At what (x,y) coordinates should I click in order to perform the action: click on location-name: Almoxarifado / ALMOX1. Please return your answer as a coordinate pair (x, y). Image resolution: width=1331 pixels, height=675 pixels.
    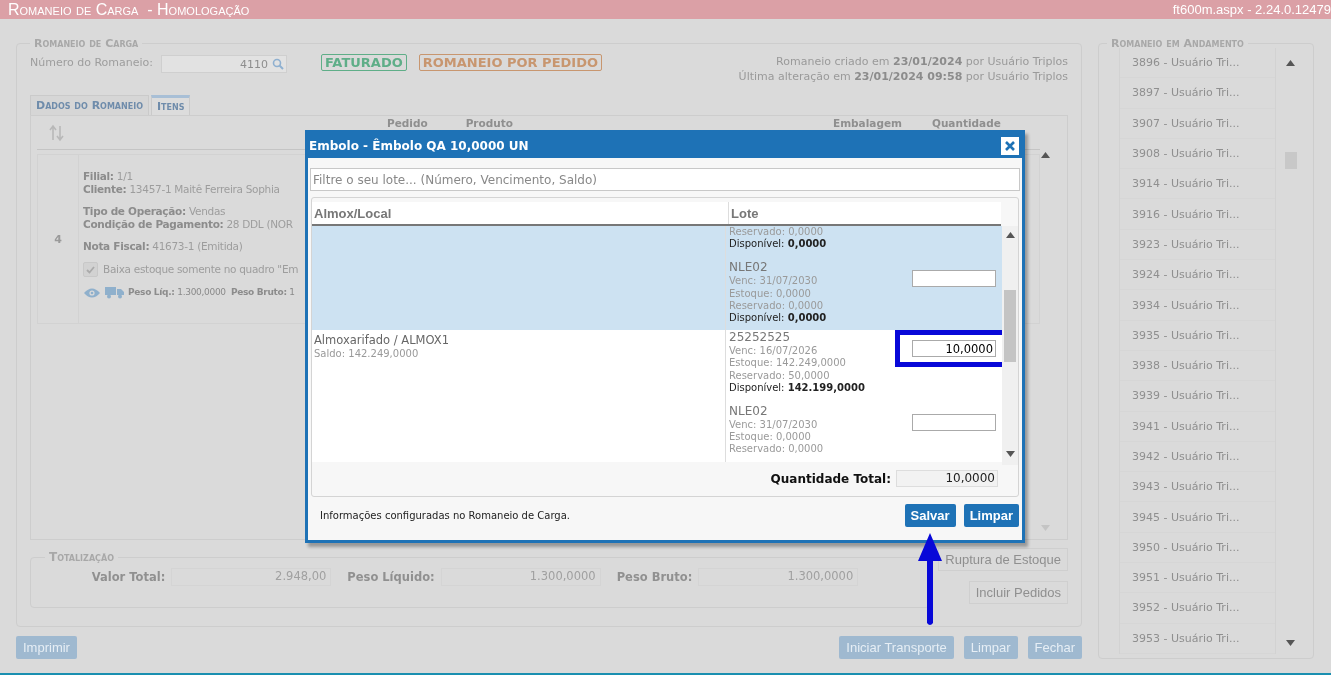
    Looking at the image, I should click on (382, 340).